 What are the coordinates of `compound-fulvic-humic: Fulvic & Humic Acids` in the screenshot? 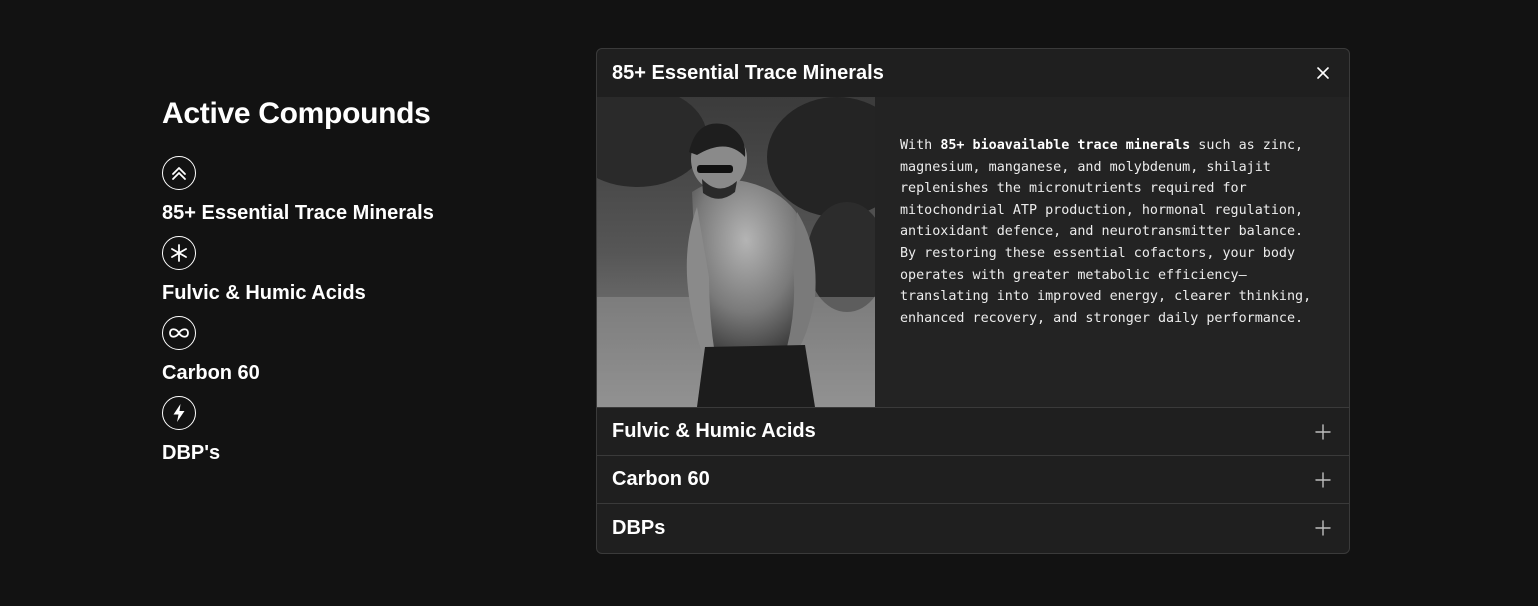 It's located at (342, 270).